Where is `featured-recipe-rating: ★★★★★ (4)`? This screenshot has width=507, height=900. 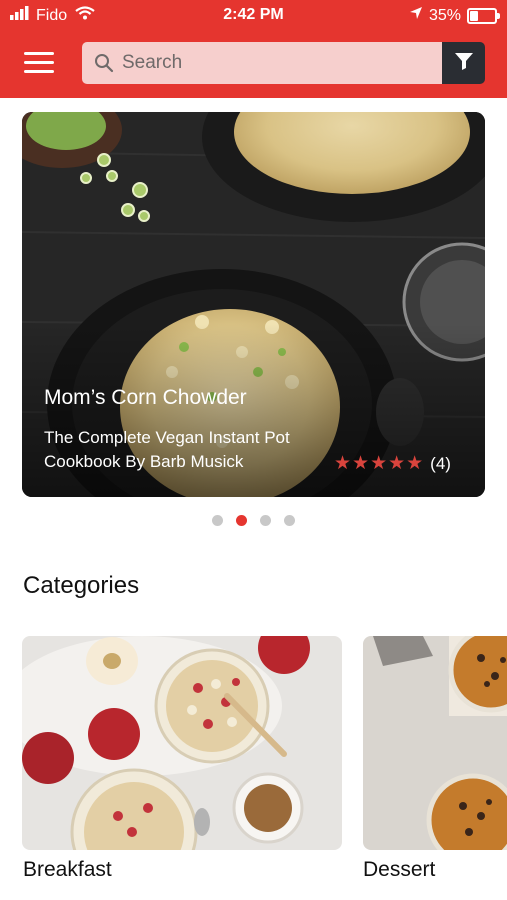 featured-recipe-rating: ★★★★★ (4) is located at coordinates (392, 463).